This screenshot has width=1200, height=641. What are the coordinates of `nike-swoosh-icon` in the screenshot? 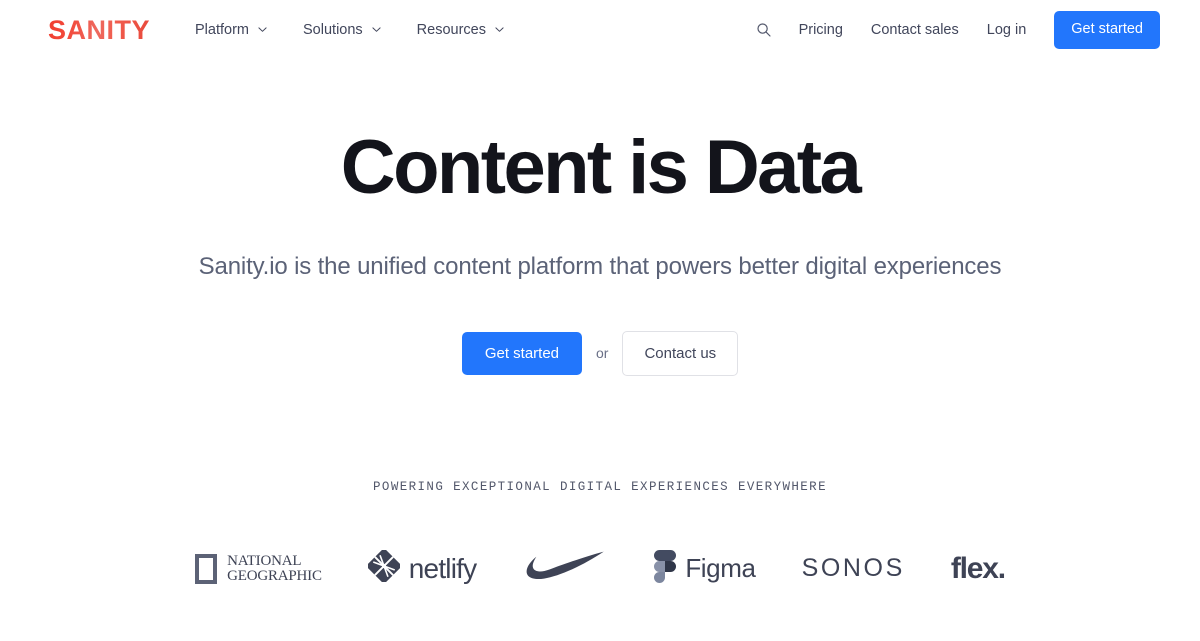 It's located at (565, 568).